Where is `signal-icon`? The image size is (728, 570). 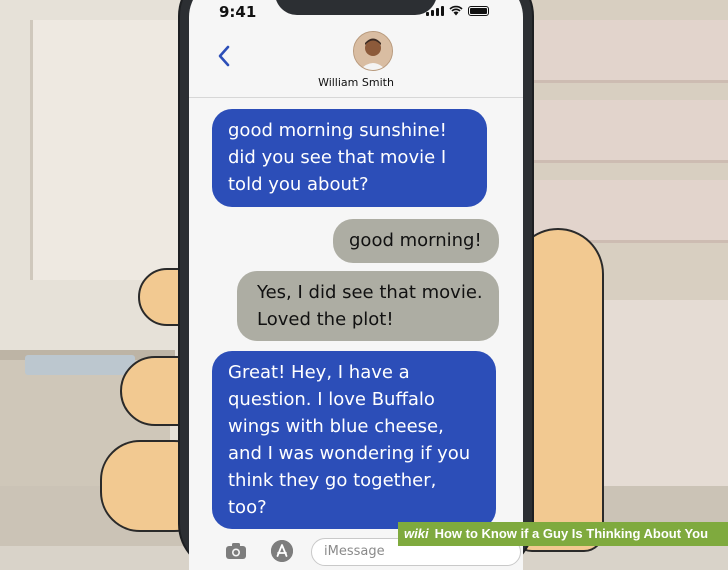 signal-icon is located at coordinates (435, 11).